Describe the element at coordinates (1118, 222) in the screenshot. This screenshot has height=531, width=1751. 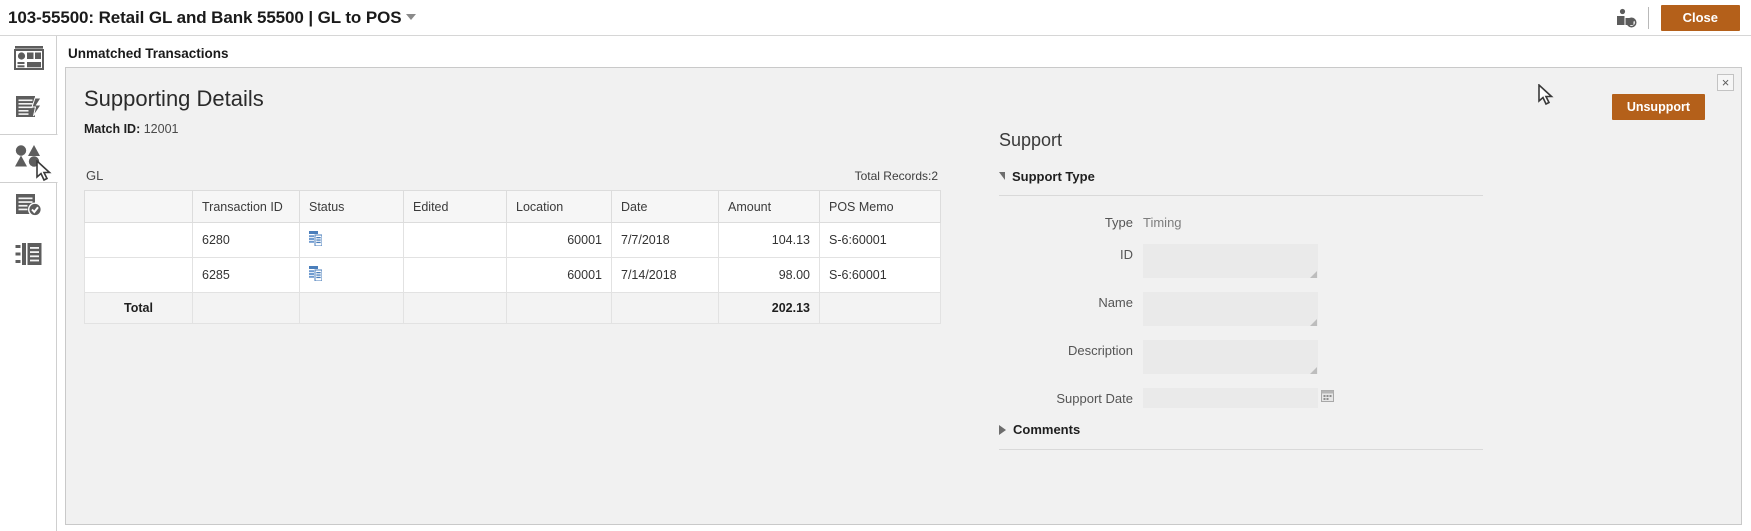
I see `field-type-label: Type` at that location.